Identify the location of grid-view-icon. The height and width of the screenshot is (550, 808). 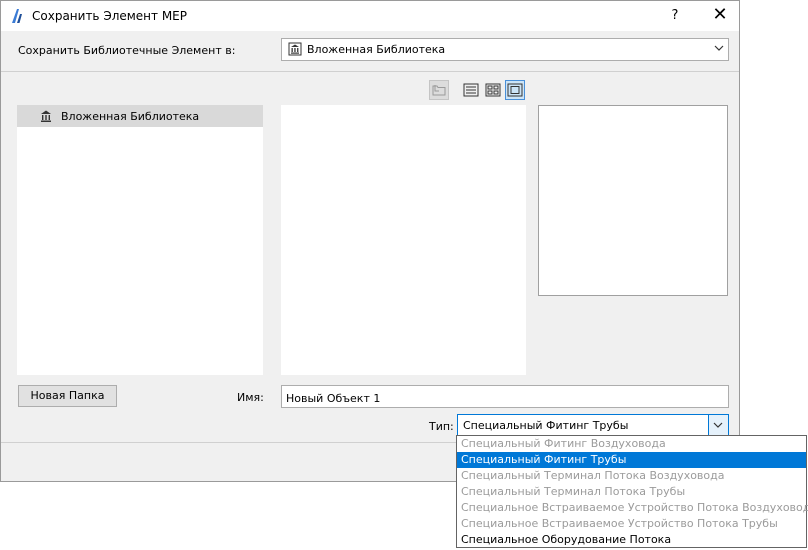
(493, 90).